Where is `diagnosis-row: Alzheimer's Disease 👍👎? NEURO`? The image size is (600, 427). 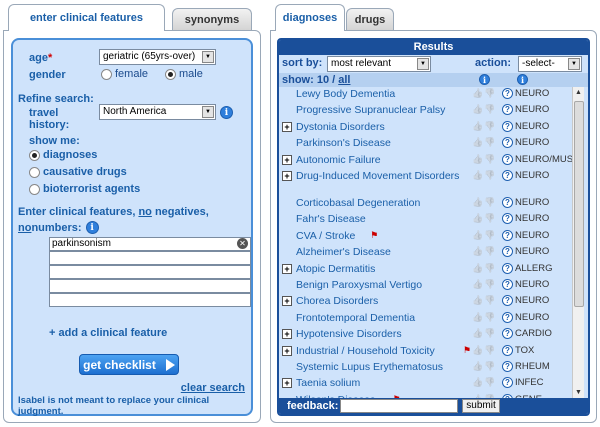 diagnosis-row: Alzheimer's Disease 👍👎? NEURO is located at coordinates (424, 252).